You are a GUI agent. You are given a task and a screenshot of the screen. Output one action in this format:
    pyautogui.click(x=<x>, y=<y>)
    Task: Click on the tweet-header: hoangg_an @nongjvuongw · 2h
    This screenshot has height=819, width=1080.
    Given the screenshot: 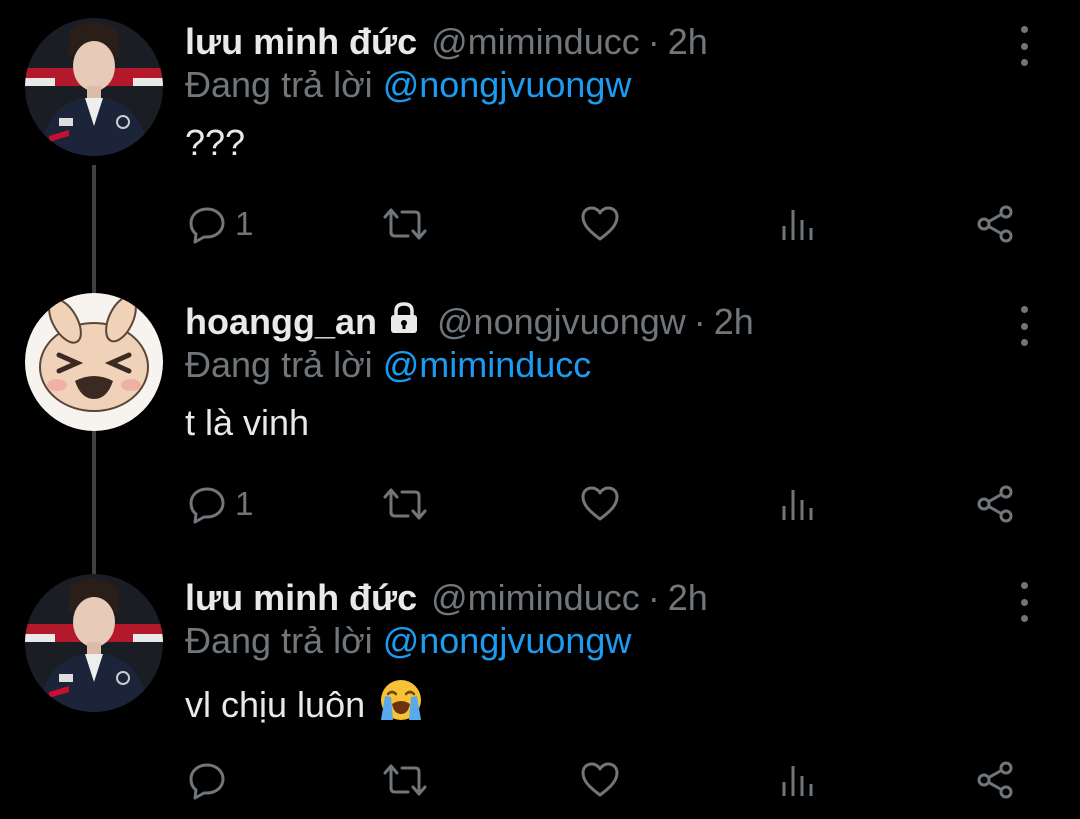 What is the action you would take?
    pyautogui.click(x=469, y=322)
    